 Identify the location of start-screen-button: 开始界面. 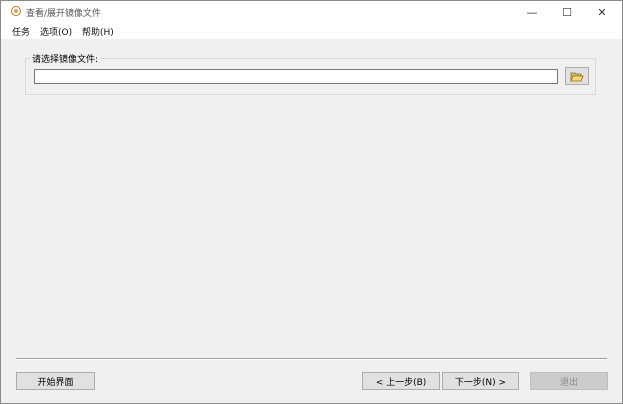
(55, 381).